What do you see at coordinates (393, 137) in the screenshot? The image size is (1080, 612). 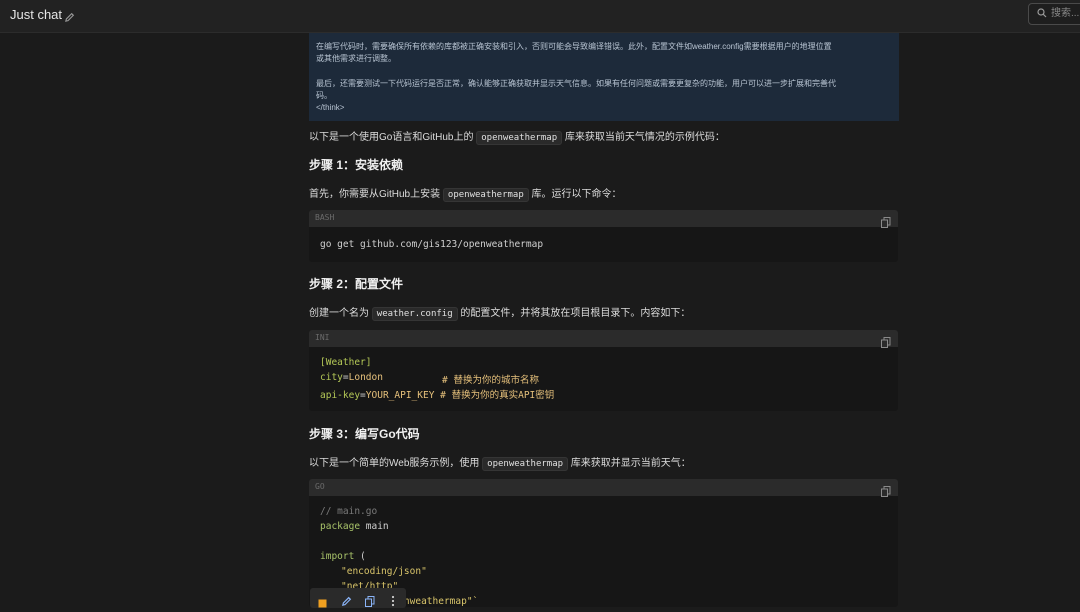 I see `intro-text: 以下是一个使用Go语言和GitHub上的` at bounding box center [393, 137].